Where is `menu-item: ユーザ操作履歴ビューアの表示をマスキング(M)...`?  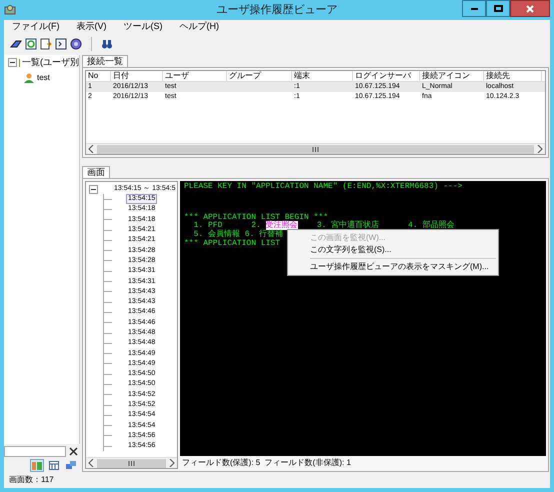 menu-item: ユーザ操作履歴ビューアの表示をマスキング(M)... is located at coordinates (393, 267).